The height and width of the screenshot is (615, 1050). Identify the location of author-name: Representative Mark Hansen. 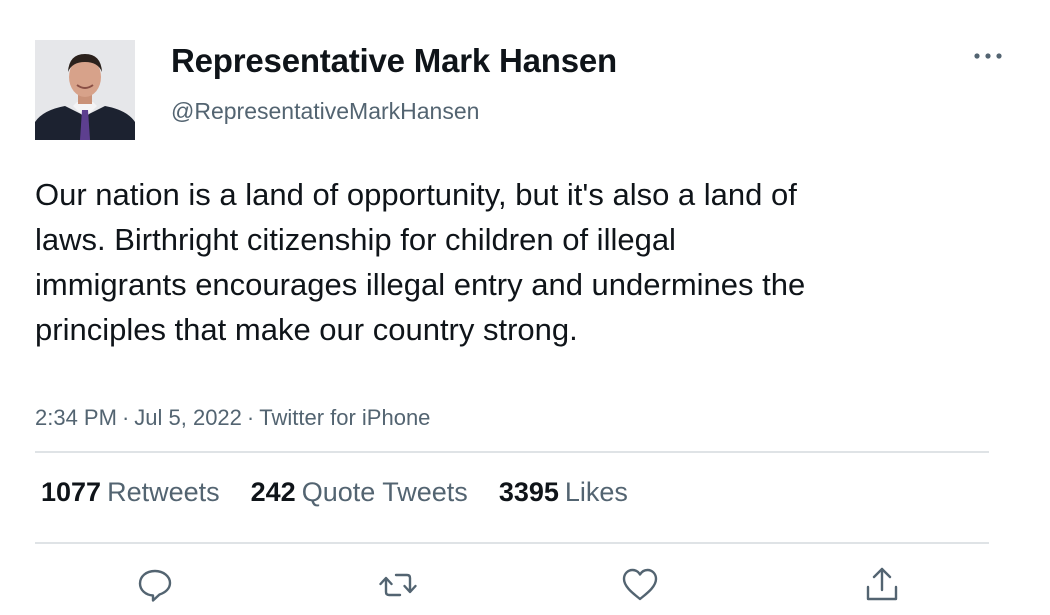
(394, 61).